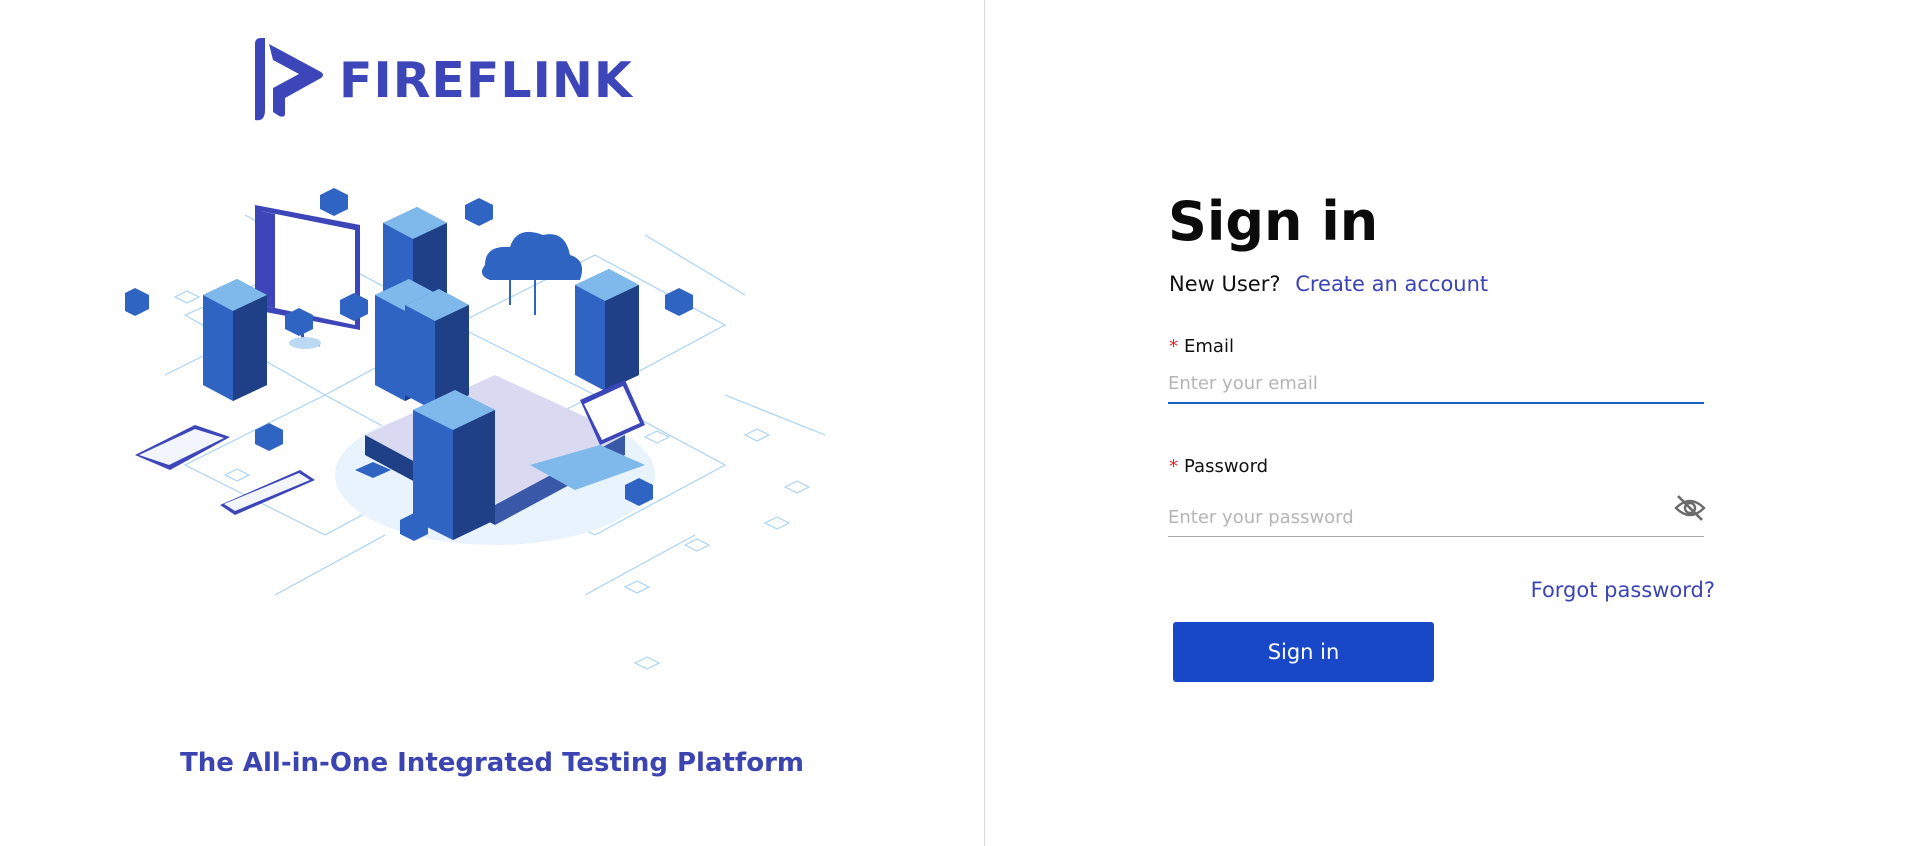 This screenshot has width=1920, height=846. What do you see at coordinates (1436, 519) in the screenshot?
I see `password-field` at bounding box center [1436, 519].